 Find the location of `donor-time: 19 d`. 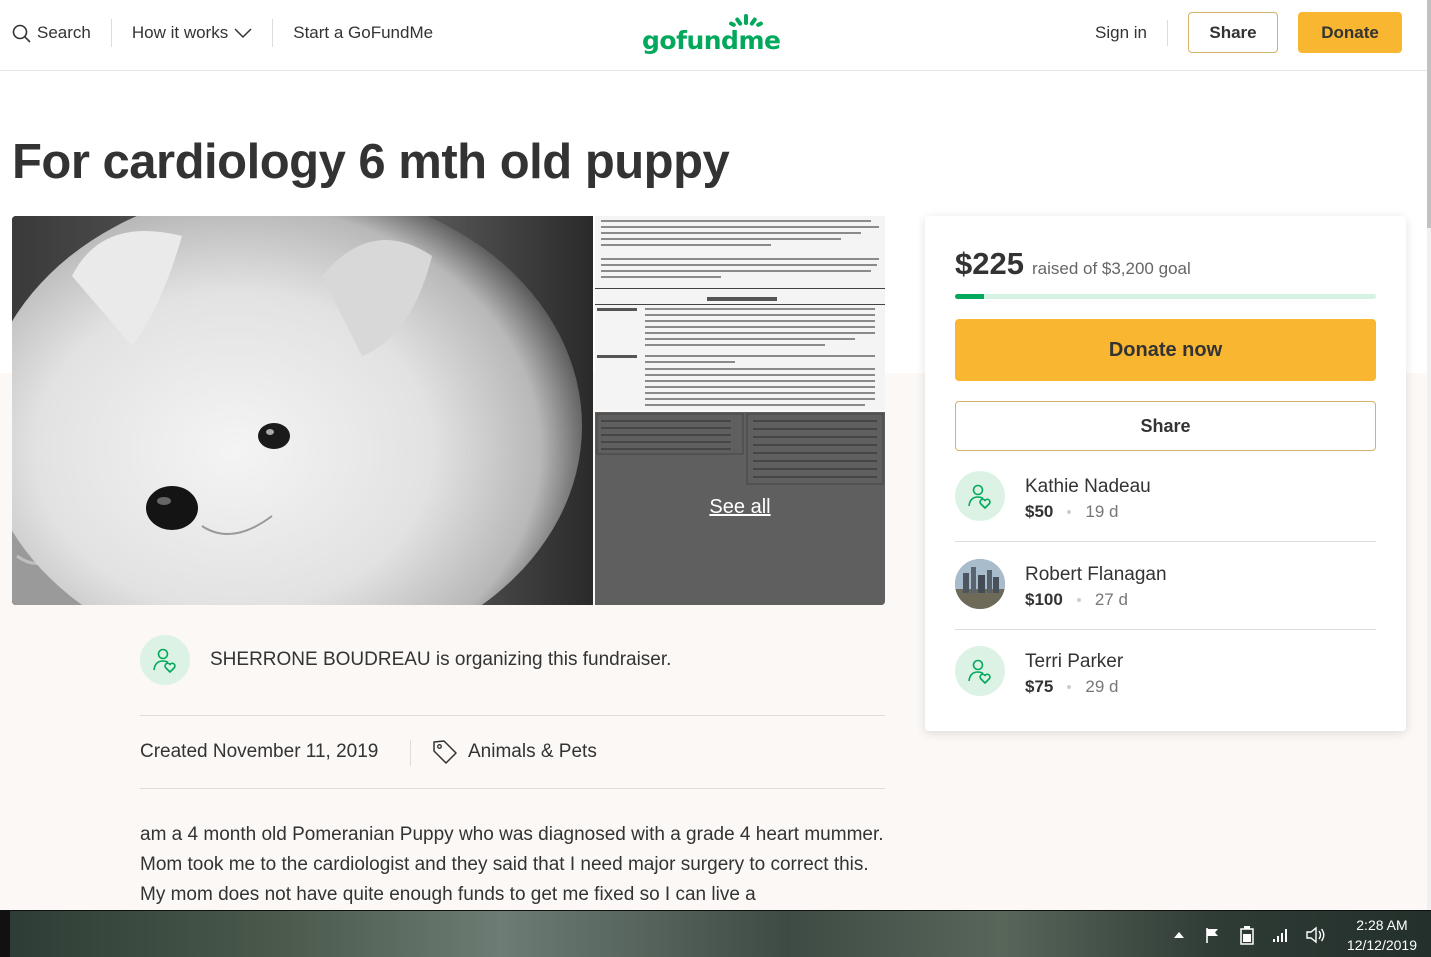

donor-time: 19 d is located at coordinates (1102, 511).